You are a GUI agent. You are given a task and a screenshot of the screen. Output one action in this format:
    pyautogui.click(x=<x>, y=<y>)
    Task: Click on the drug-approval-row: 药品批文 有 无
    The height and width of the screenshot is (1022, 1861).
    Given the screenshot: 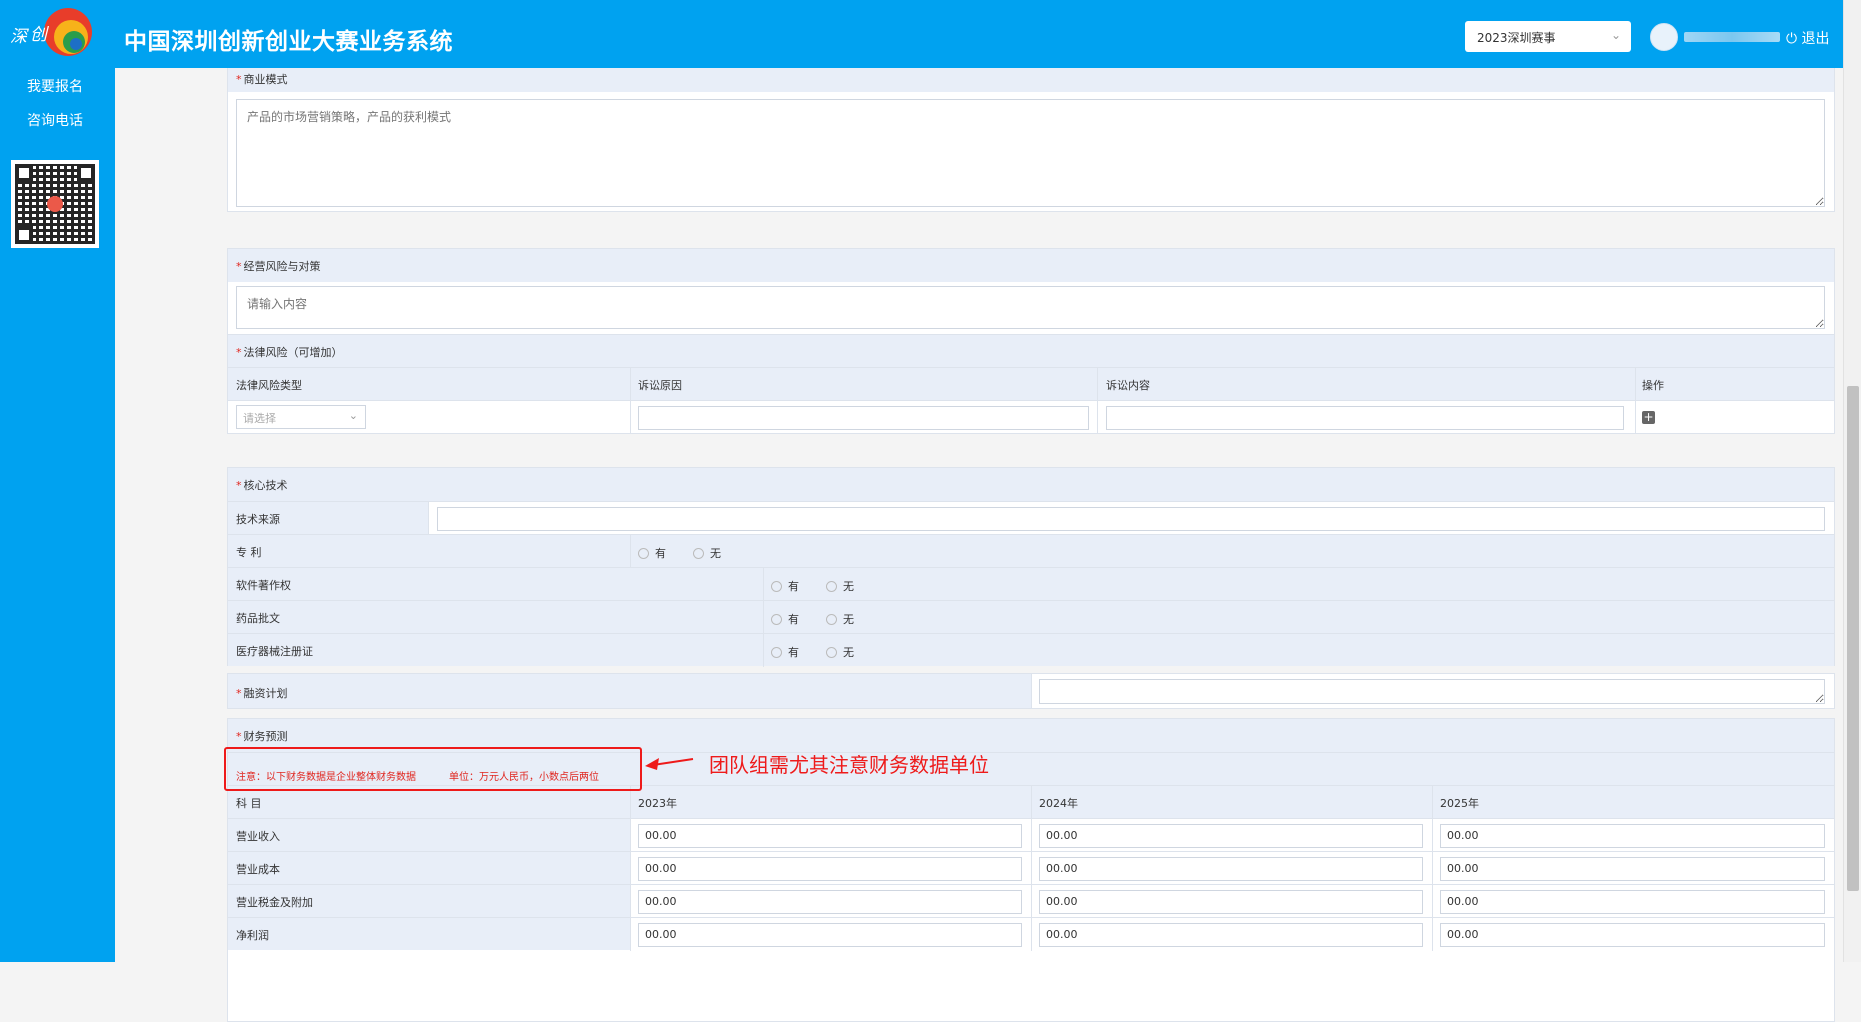 What is the action you would take?
    pyautogui.click(x=1031, y=617)
    